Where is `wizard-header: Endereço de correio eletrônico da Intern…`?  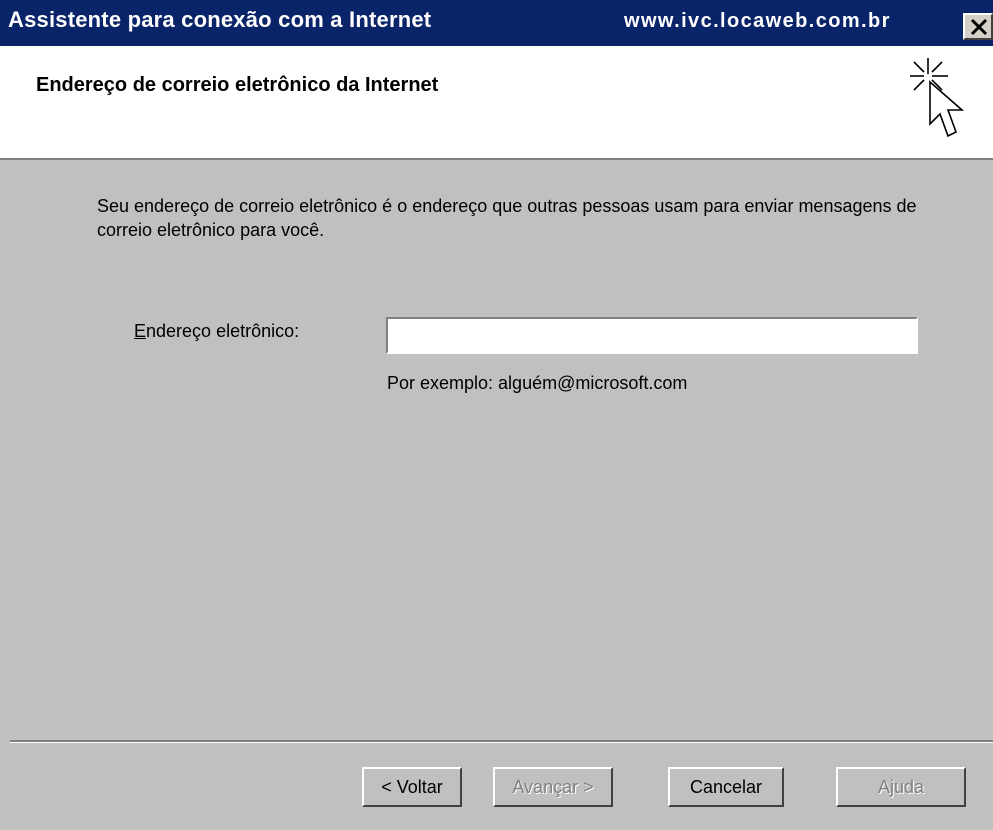 wizard-header: Endereço de correio eletrônico da Intern… is located at coordinates (496, 102).